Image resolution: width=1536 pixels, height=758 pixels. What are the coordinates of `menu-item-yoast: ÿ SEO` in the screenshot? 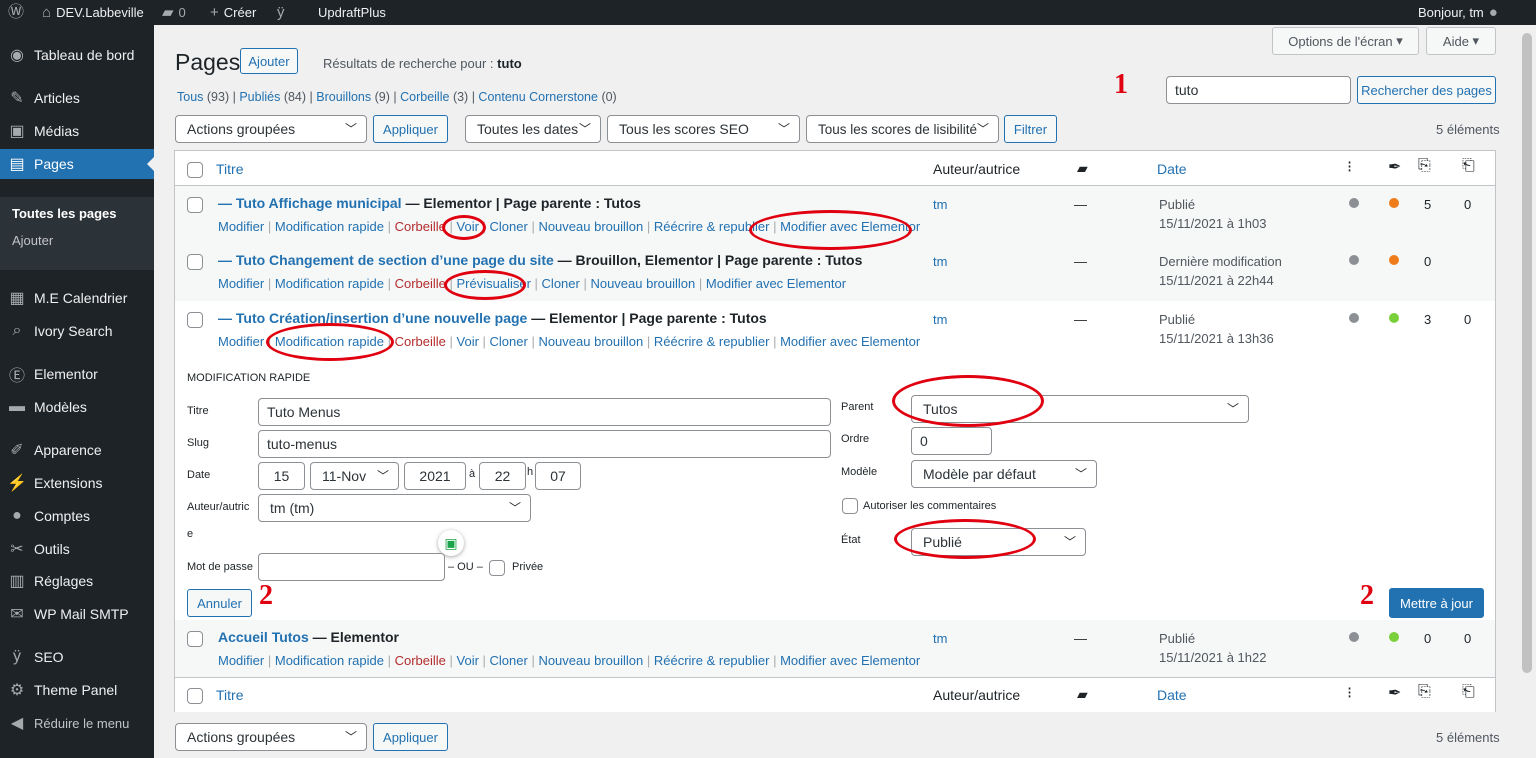 It's located at (77, 657).